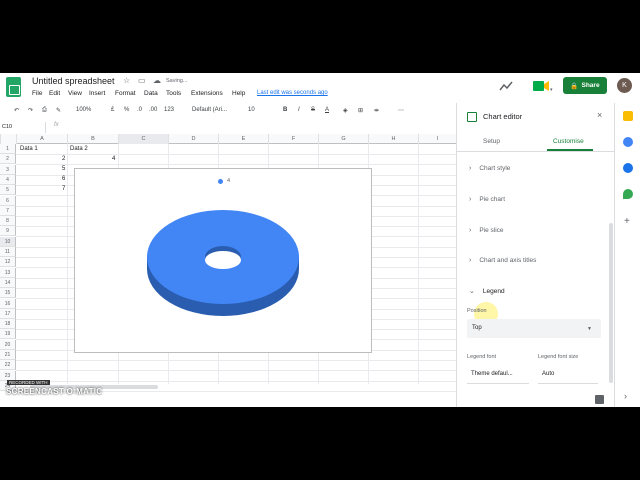 This screenshot has width=640, height=480. Describe the element at coordinates (63, 159) in the screenshot. I see `cell-b2: 2` at that location.